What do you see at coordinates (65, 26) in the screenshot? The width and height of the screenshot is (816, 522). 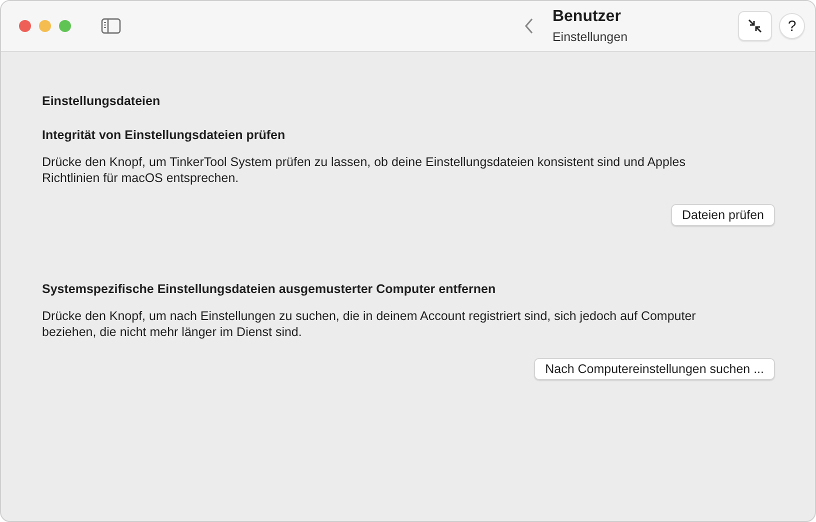 I see `zoom-button` at bounding box center [65, 26].